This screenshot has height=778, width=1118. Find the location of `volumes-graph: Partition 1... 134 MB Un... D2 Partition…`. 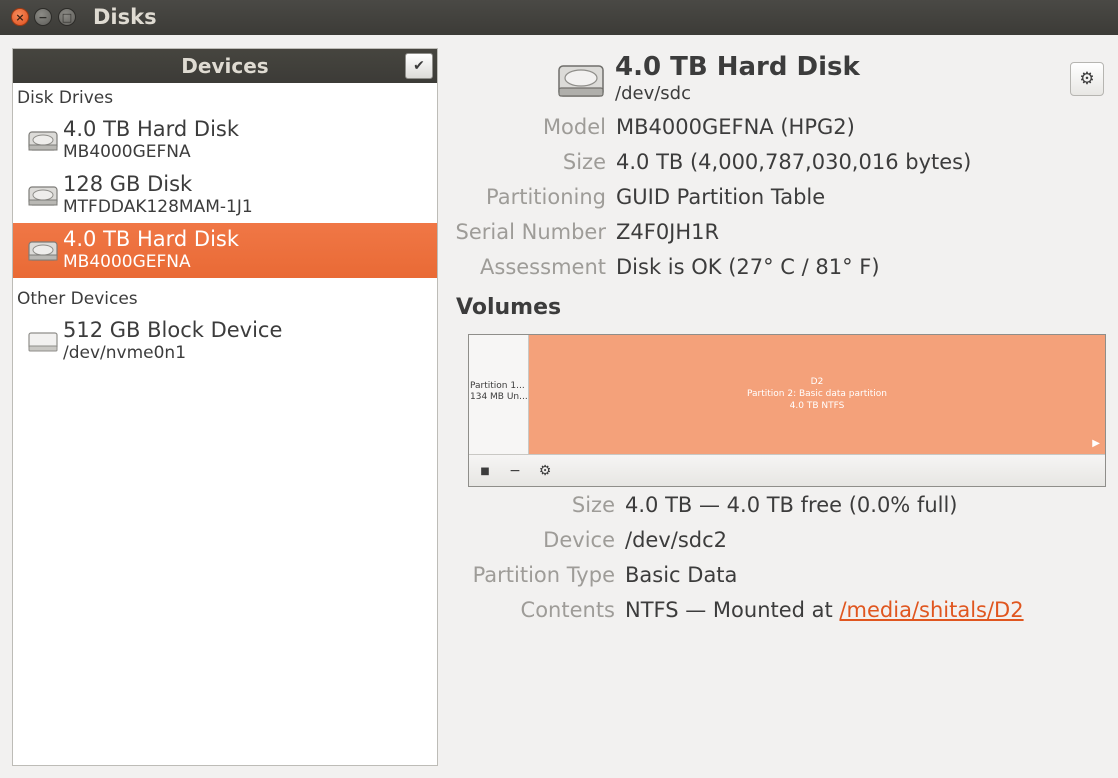

volumes-graph: Partition 1... 134 MB Un... D2 Partition… is located at coordinates (787, 410).